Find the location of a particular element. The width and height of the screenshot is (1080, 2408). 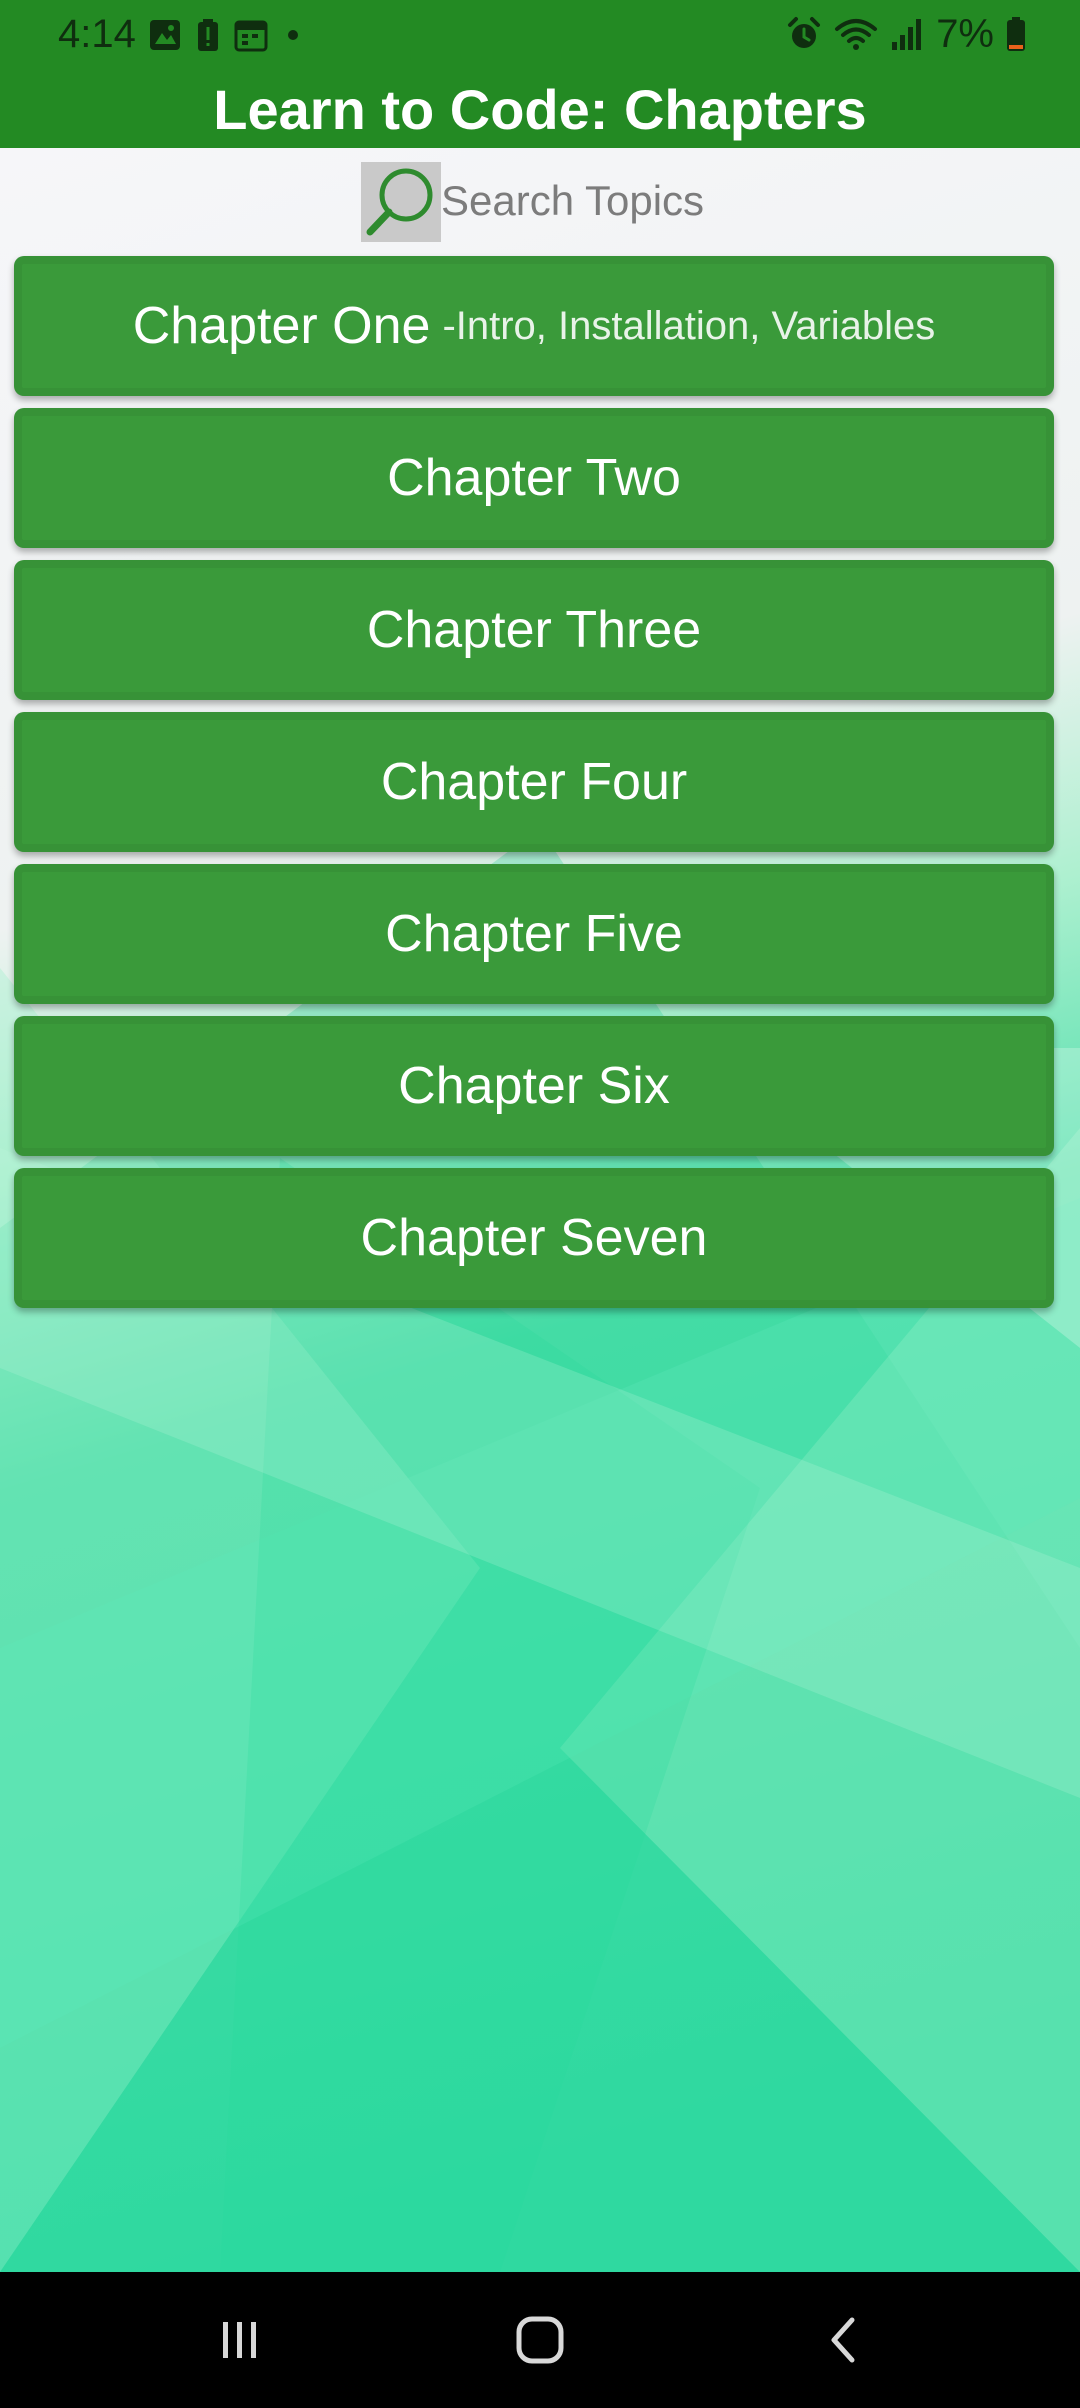

calendar-icon is located at coordinates (251, 36).